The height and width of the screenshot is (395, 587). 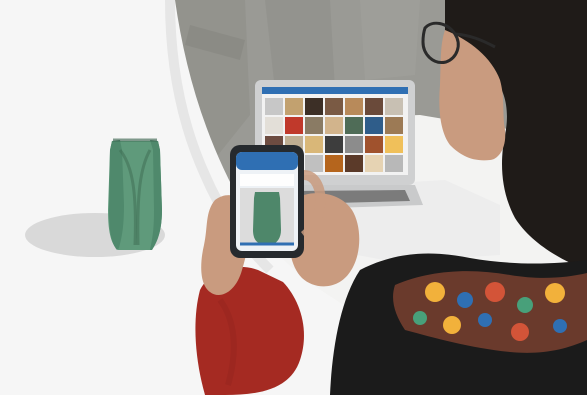 I want to click on laptop-topbar, so click(x=335, y=90).